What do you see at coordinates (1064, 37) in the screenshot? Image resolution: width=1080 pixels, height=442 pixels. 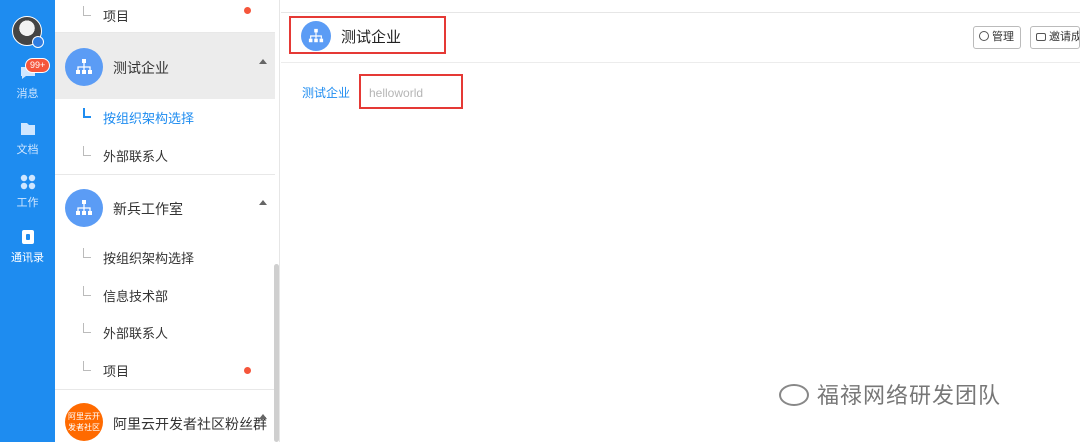 I see `invite-label: 邀请成员` at bounding box center [1064, 37].